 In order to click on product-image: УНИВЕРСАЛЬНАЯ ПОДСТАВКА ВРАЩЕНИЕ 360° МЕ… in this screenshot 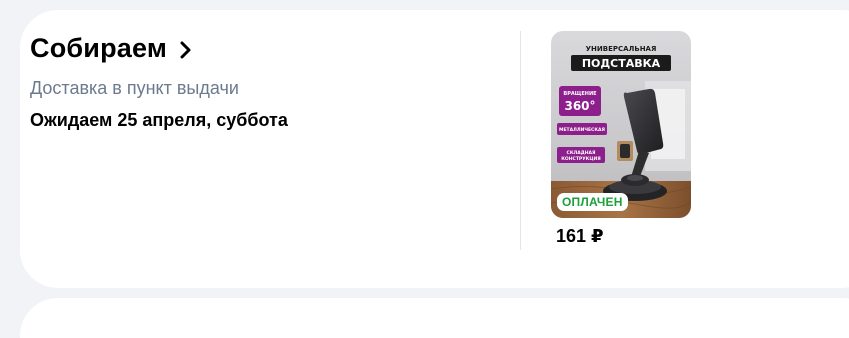, I will do `click(621, 124)`.